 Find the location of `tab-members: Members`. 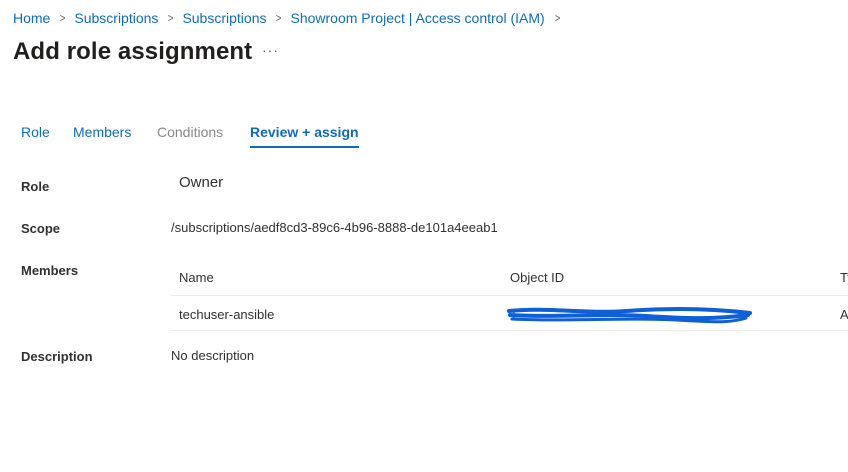

tab-members: Members is located at coordinates (102, 135).